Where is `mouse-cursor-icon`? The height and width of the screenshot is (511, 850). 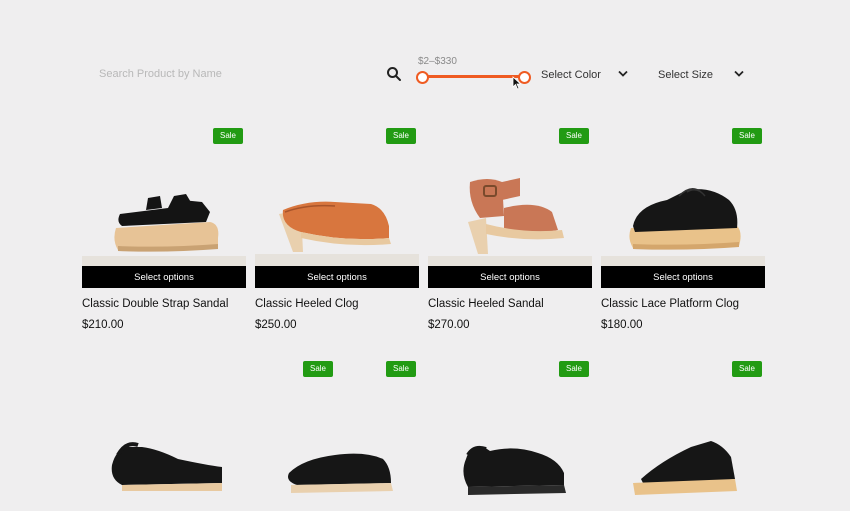
mouse-cursor-icon is located at coordinates (517, 83).